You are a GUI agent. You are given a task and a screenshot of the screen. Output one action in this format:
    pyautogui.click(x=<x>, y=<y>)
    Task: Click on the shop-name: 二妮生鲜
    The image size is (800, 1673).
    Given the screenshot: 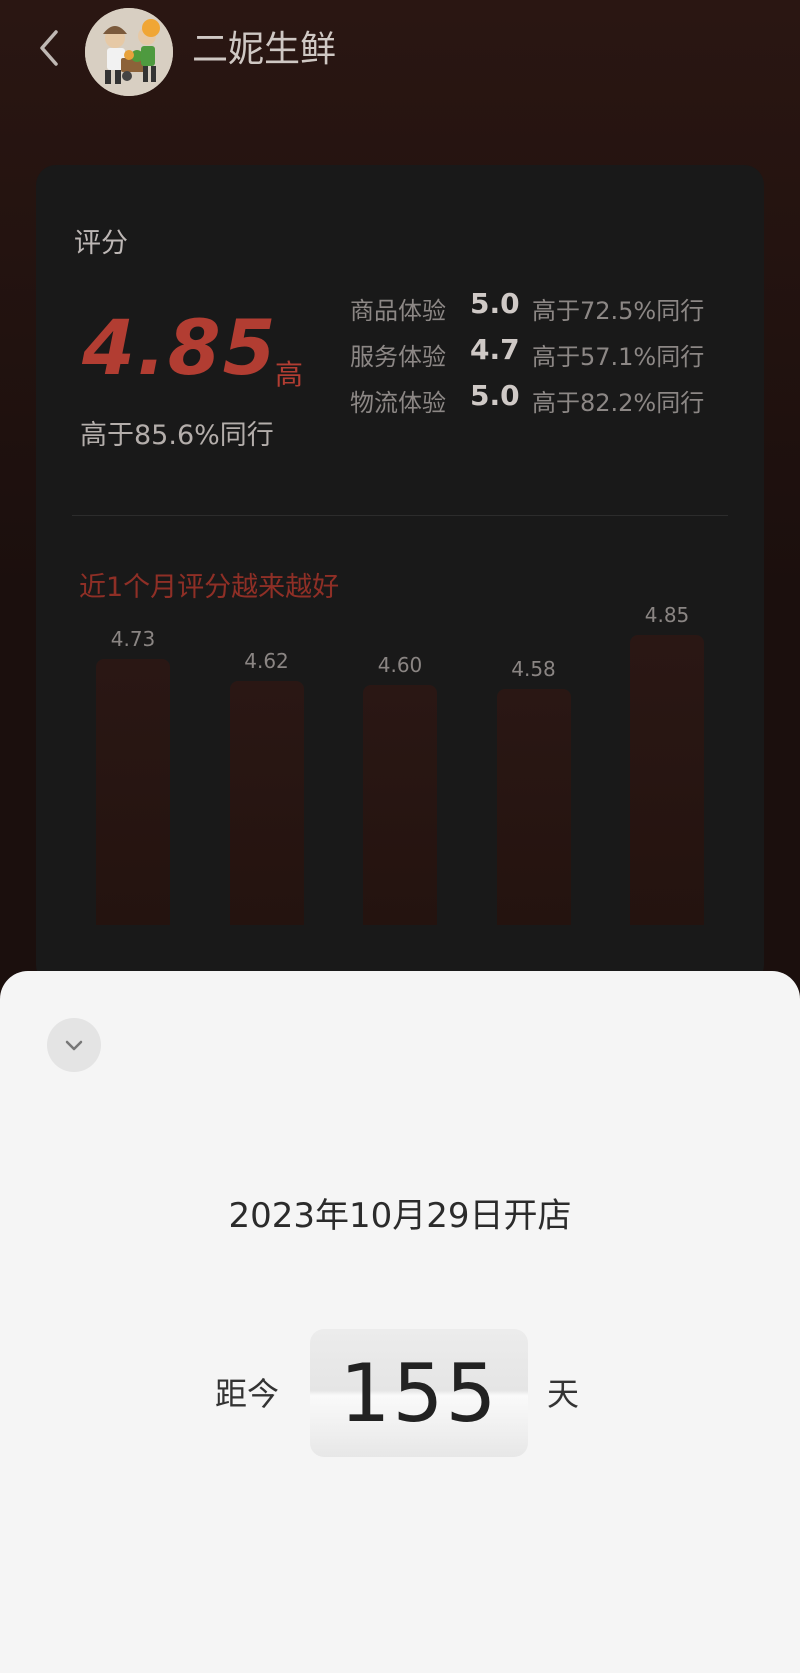 What is the action you would take?
    pyautogui.click(x=264, y=49)
    